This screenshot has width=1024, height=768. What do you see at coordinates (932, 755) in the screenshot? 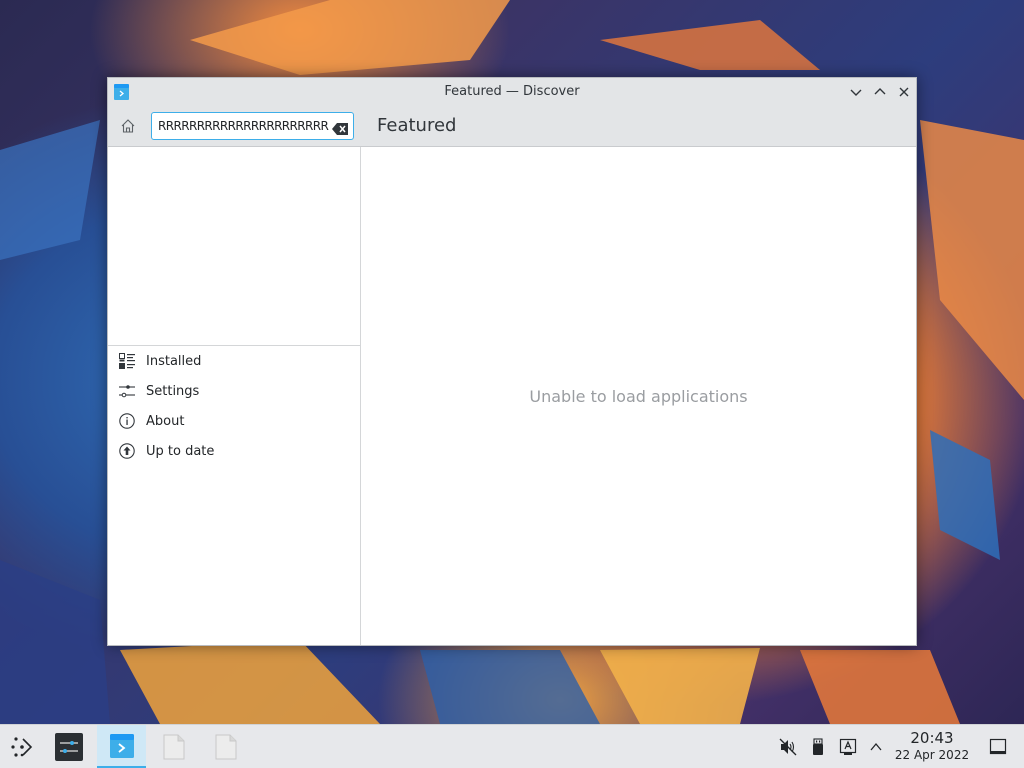
I see `clock-date: 22 Apr 2022` at bounding box center [932, 755].